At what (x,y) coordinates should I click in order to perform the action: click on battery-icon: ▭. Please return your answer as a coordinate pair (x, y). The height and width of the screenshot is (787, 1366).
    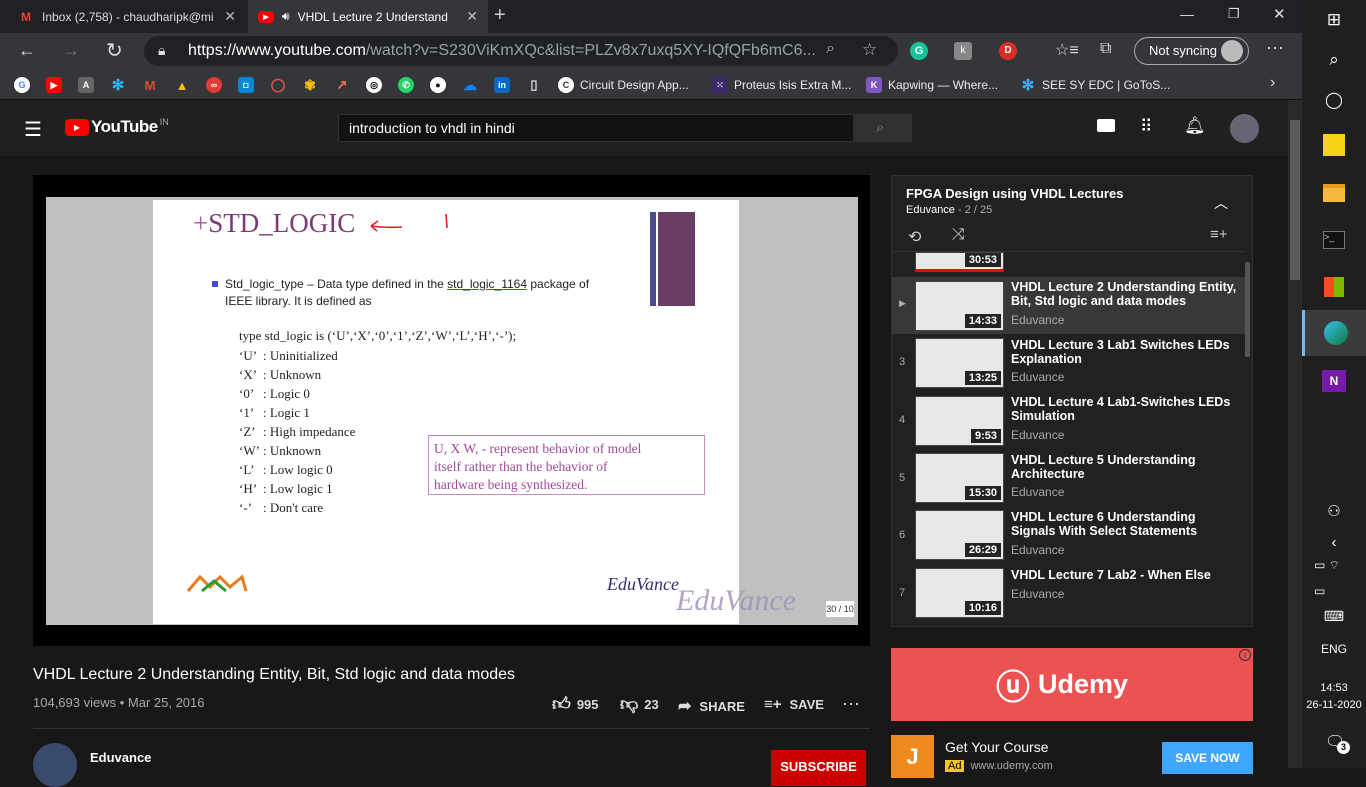
    Looking at the image, I should click on (1319, 591).